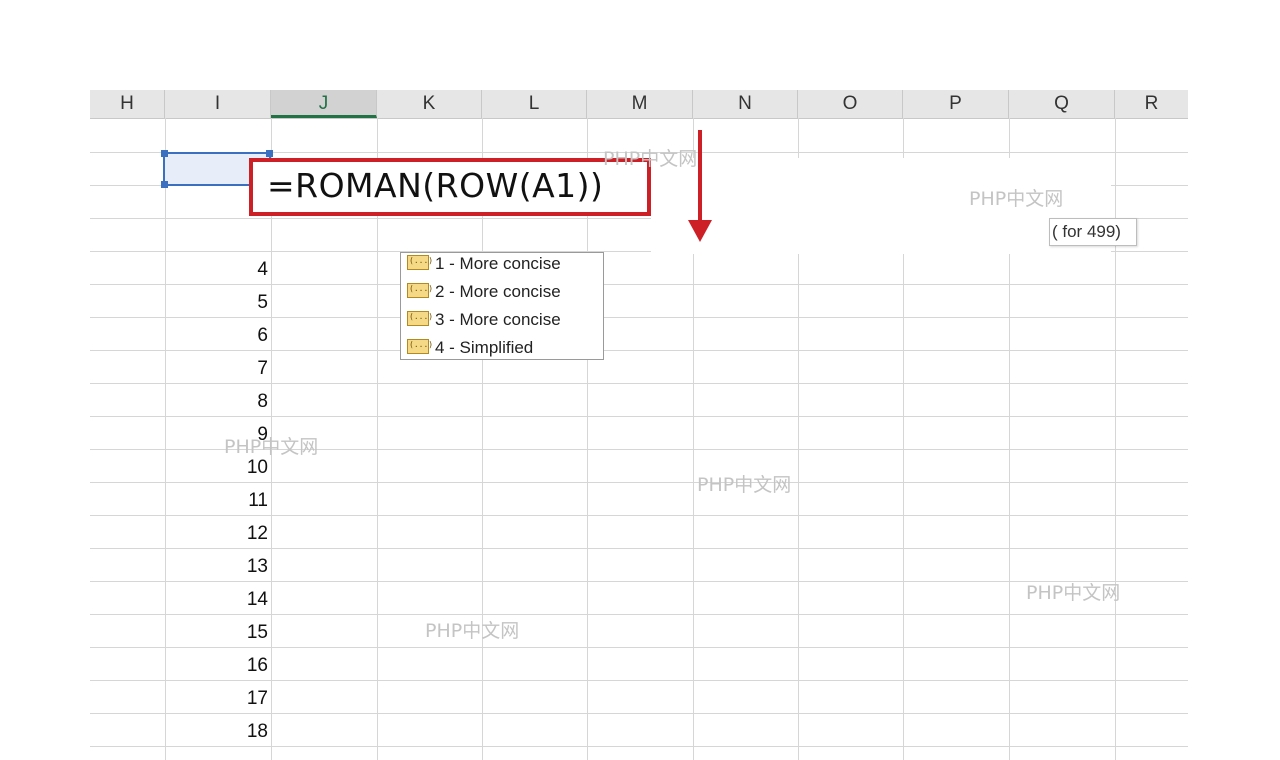  What do you see at coordinates (218, 104) in the screenshot?
I see `column-header-i: I` at bounding box center [218, 104].